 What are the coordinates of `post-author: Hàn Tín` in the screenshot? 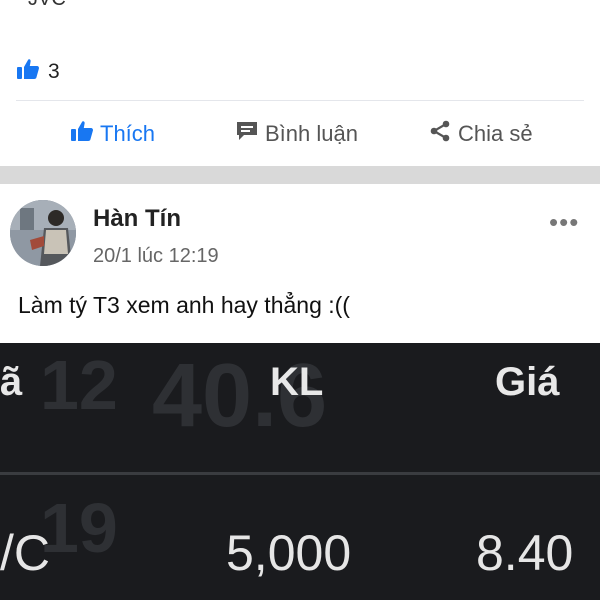 It's located at (137, 219).